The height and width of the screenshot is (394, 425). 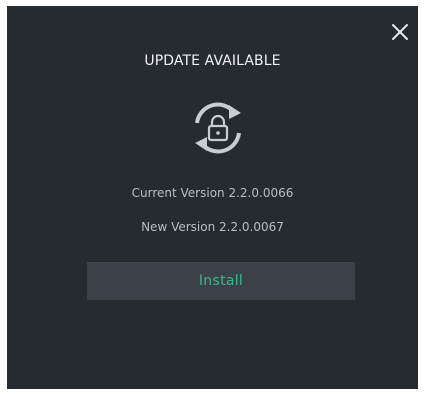 I want to click on close-icon, so click(x=400, y=32).